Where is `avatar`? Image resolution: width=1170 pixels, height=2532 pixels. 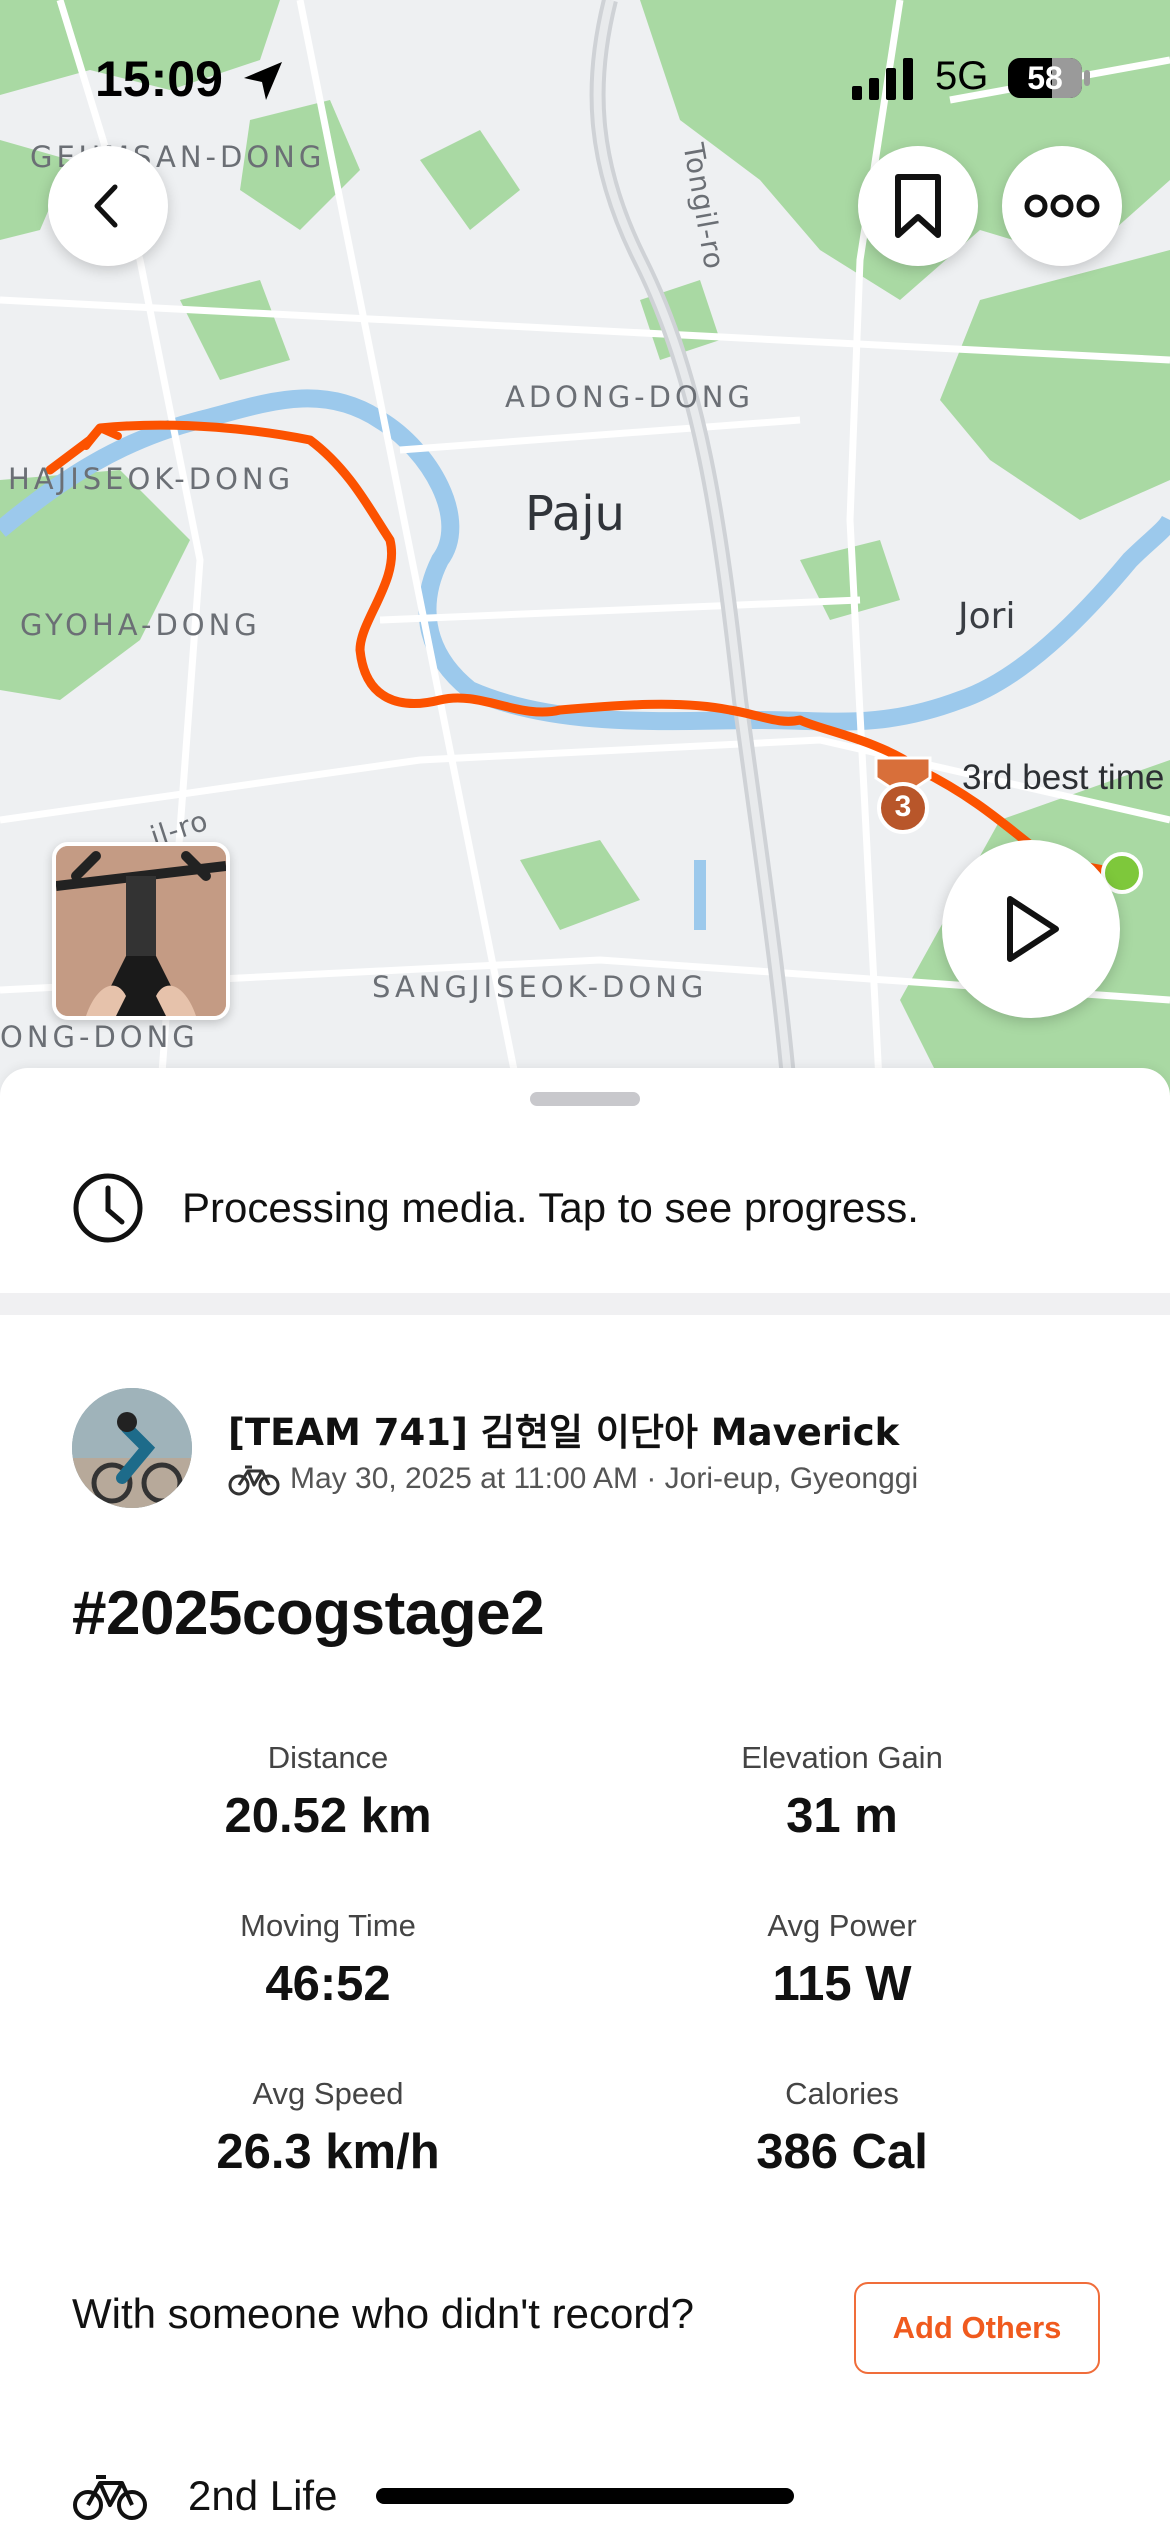
avatar is located at coordinates (132, 1448).